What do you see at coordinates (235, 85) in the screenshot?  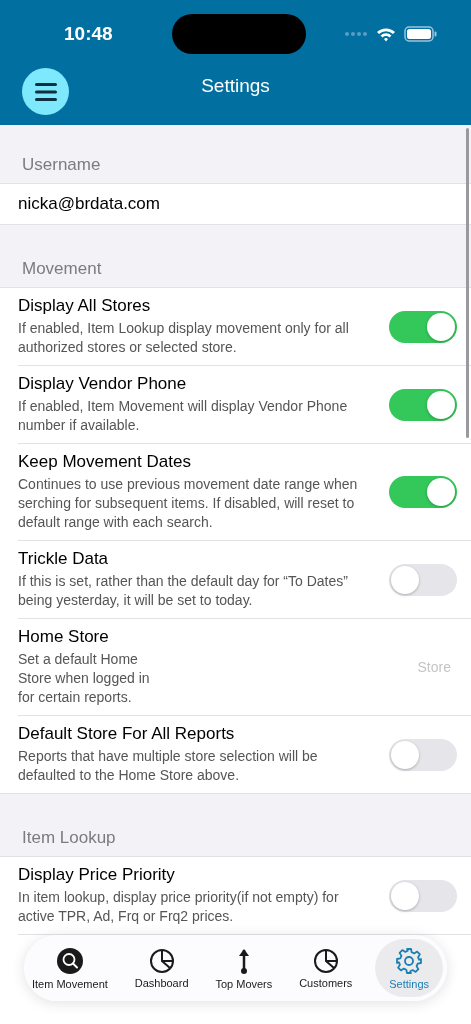 I see `page-title: Settings` at bounding box center [235, 85].